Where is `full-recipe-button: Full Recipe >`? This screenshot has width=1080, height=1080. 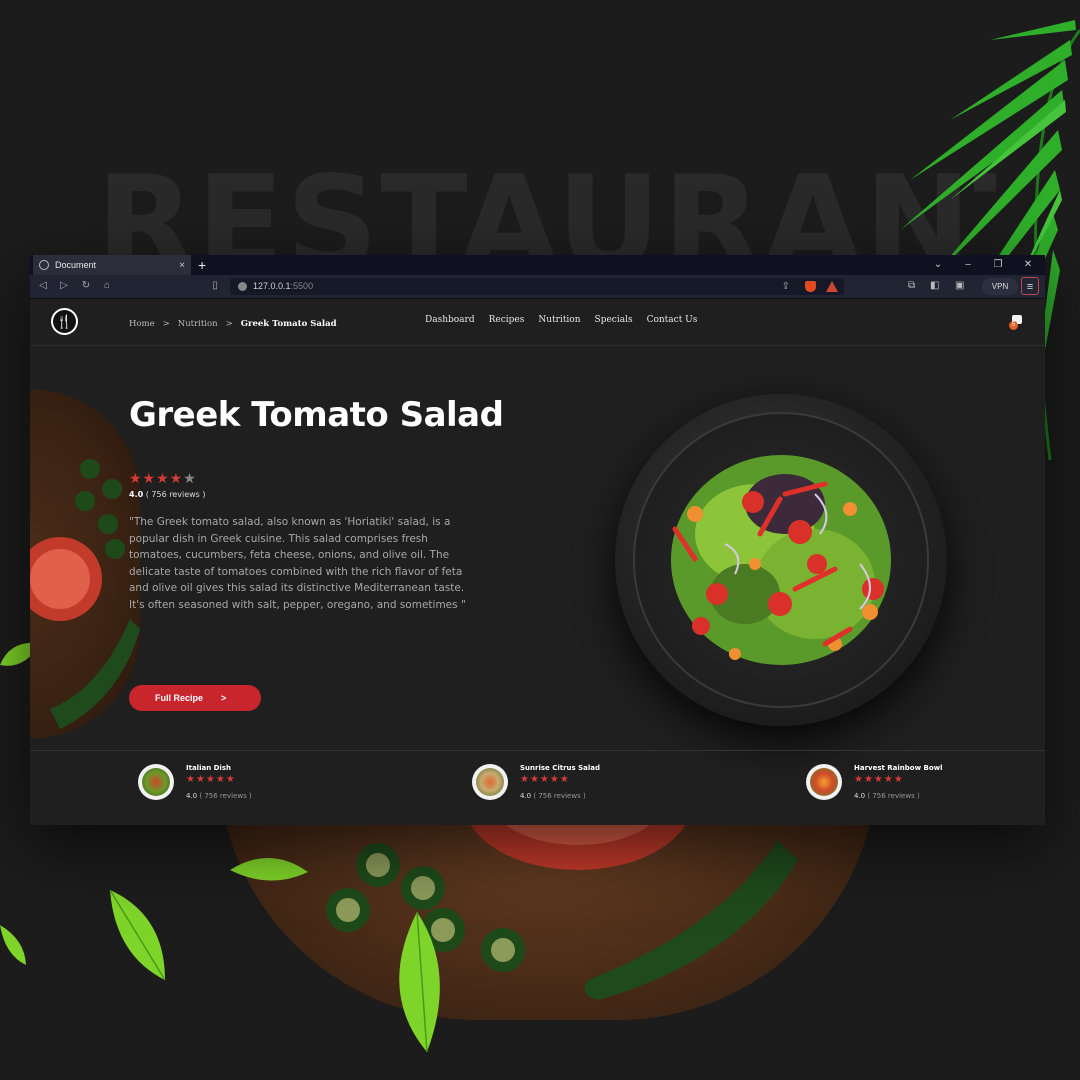 full-recipe-button: Full Recipe > is located at coordinates (195, 698).